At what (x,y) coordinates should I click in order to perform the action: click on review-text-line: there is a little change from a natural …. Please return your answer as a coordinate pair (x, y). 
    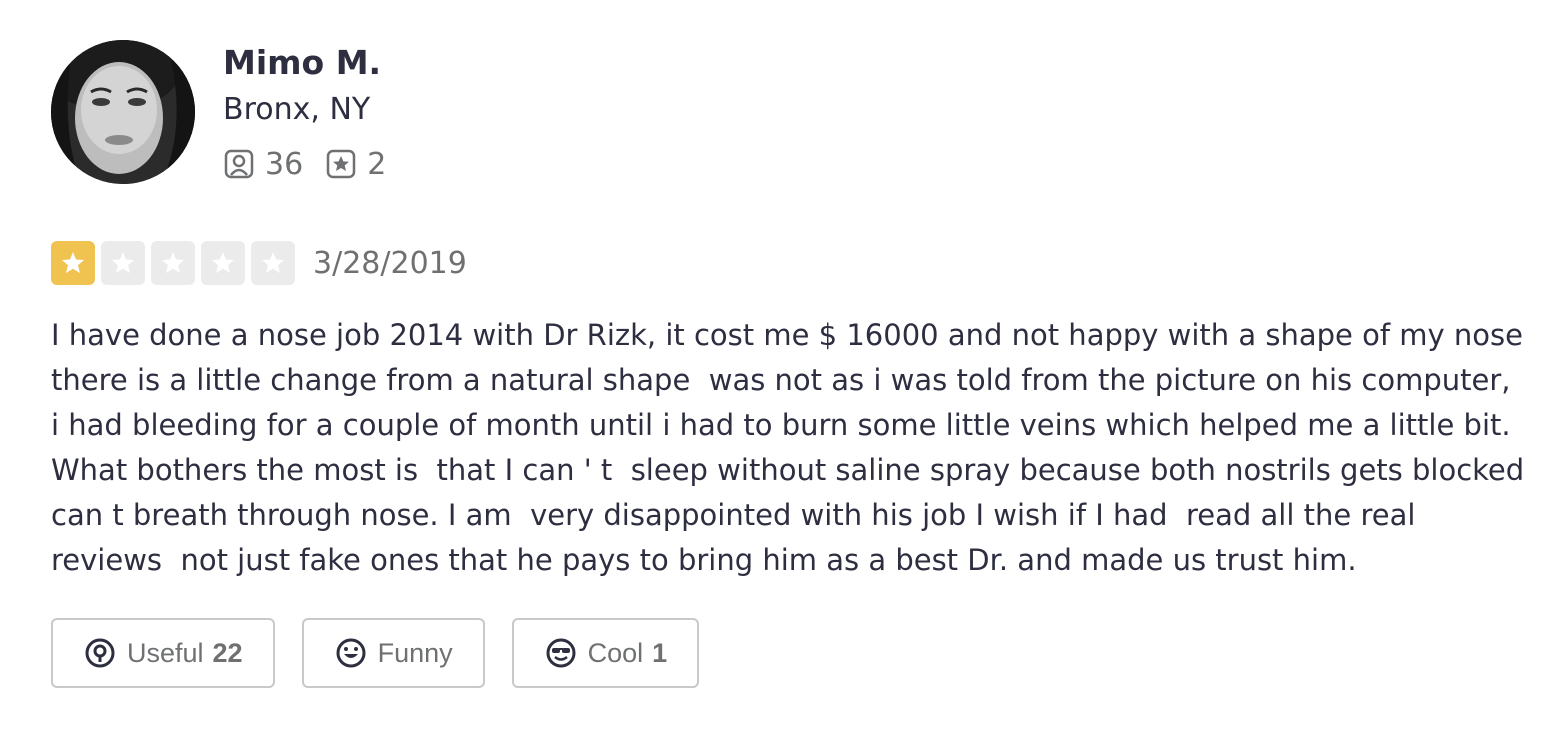
    Looking at the image, I should click on (781, 380).